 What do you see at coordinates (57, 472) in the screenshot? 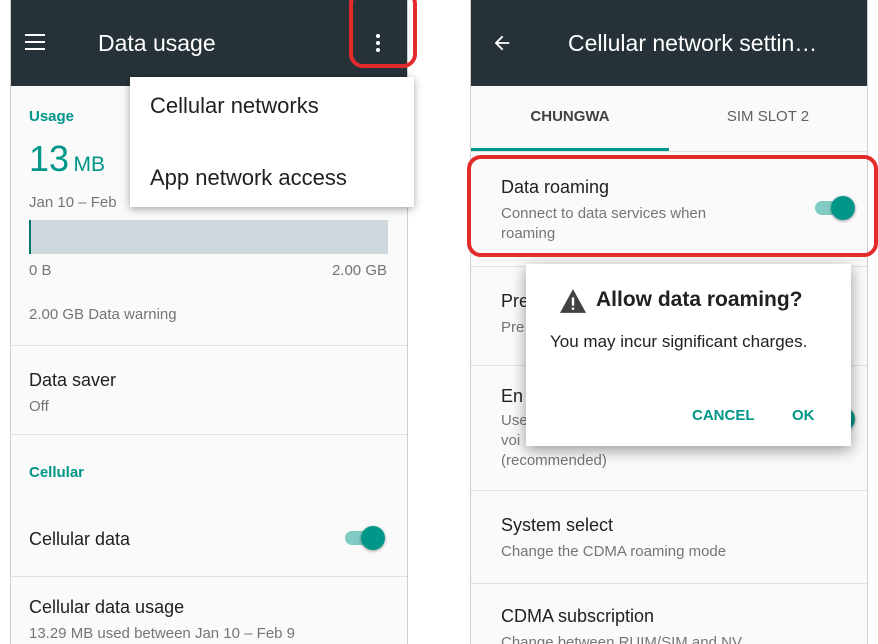
I see `cellular-section-label: Cellular` at bounding box center [57, 472].